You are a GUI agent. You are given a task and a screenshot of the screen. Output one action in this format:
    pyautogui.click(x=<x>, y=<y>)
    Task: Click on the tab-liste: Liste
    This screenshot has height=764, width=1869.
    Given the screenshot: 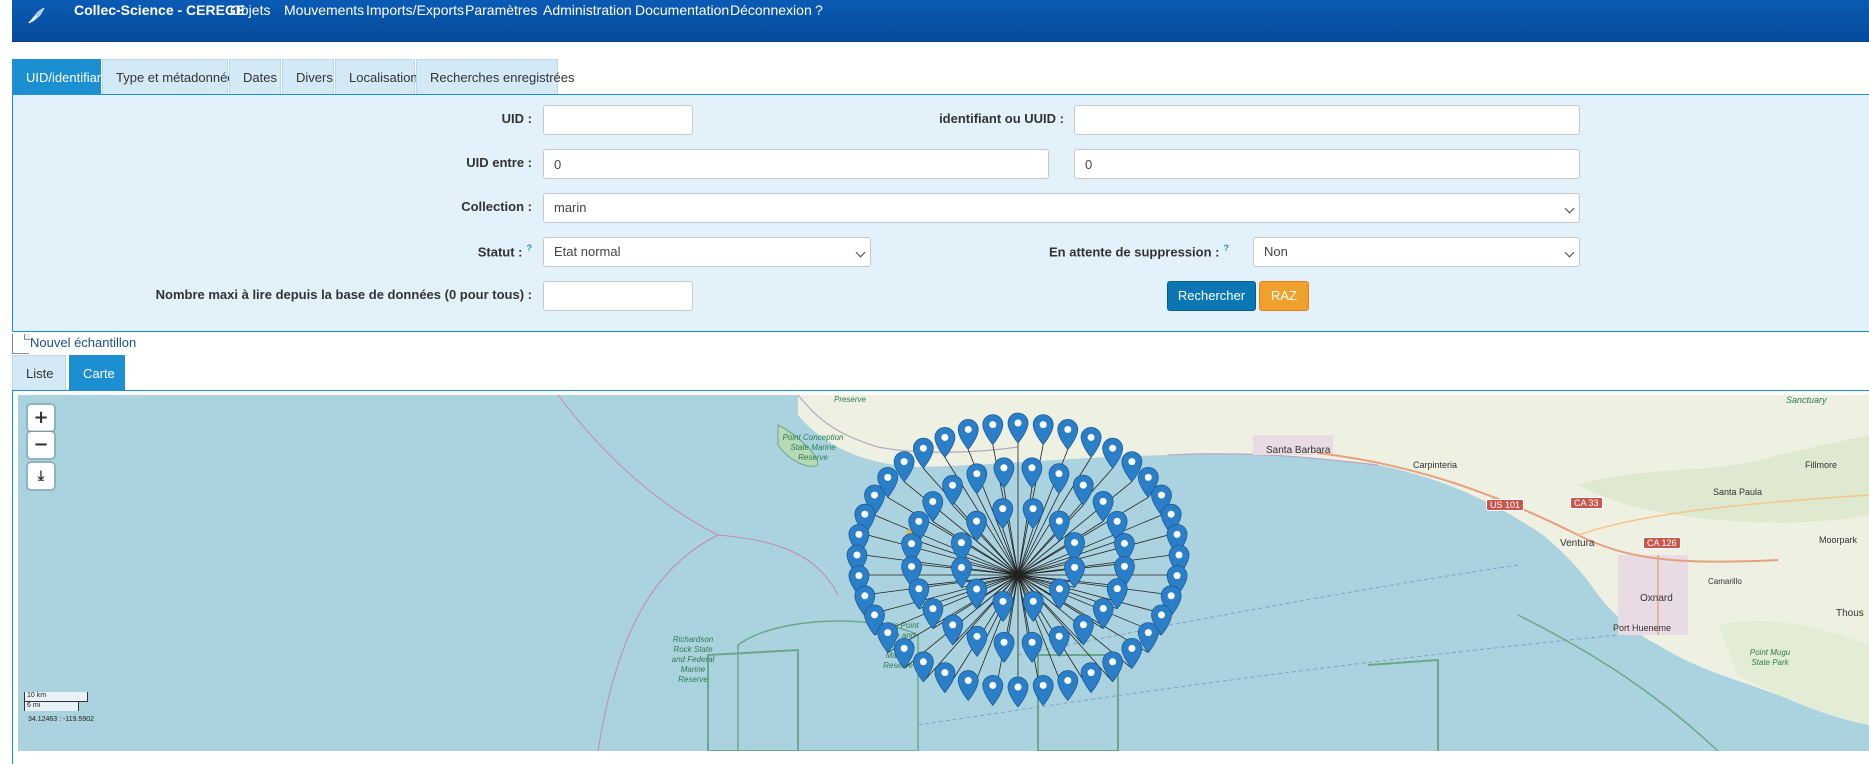 What is the action you would take?
    pyautogui.click(x=39, y=373)
    